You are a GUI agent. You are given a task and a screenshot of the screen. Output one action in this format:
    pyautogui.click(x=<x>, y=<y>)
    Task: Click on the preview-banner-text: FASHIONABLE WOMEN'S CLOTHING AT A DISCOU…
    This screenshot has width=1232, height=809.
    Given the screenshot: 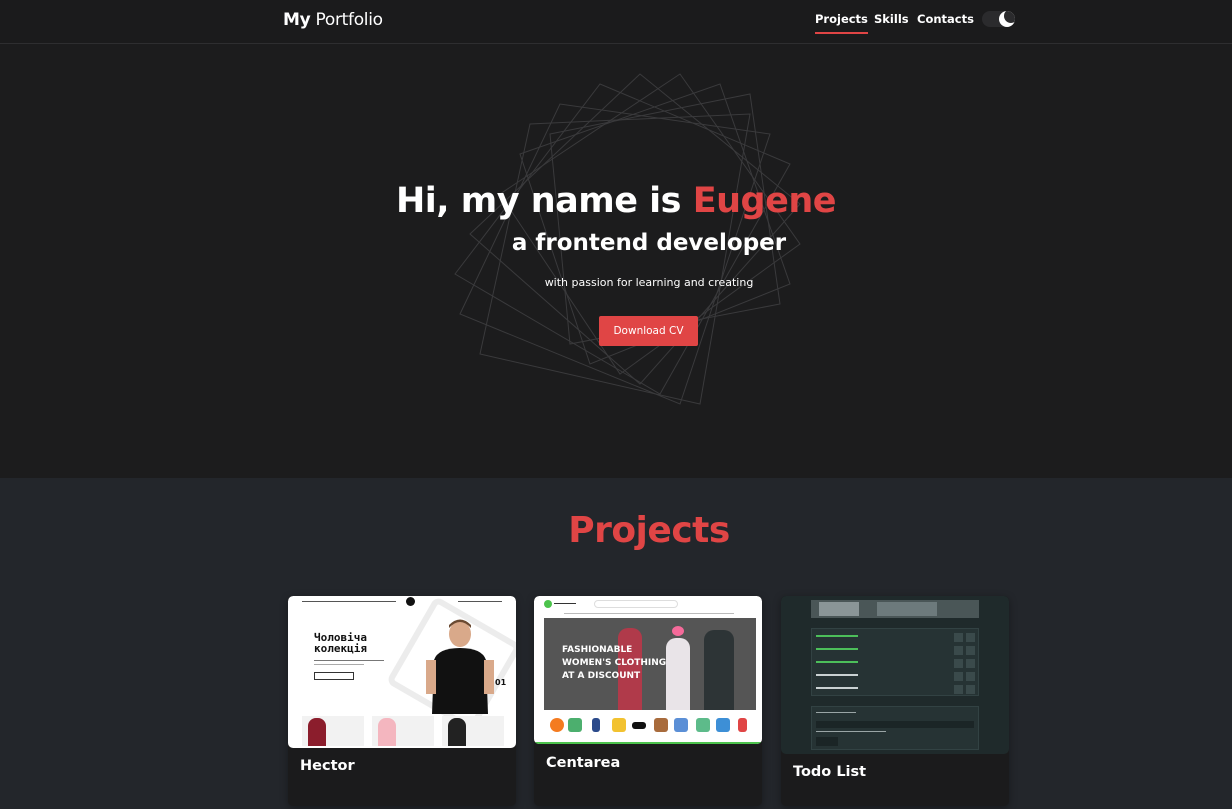 What is the action you would take?
    pyautogui.click(x=614, y=663)
    